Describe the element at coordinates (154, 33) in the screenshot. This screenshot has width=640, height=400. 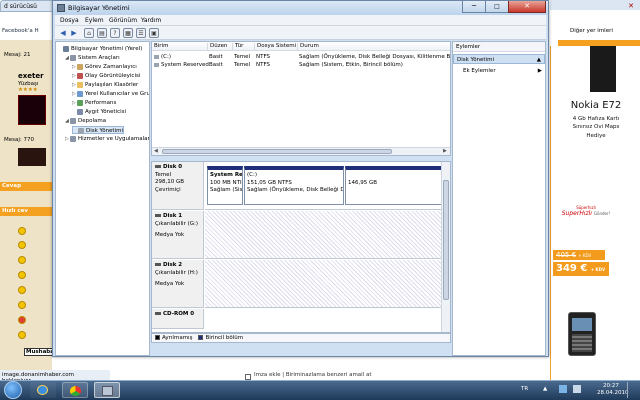
I see `view-icon: ▣` at that location.